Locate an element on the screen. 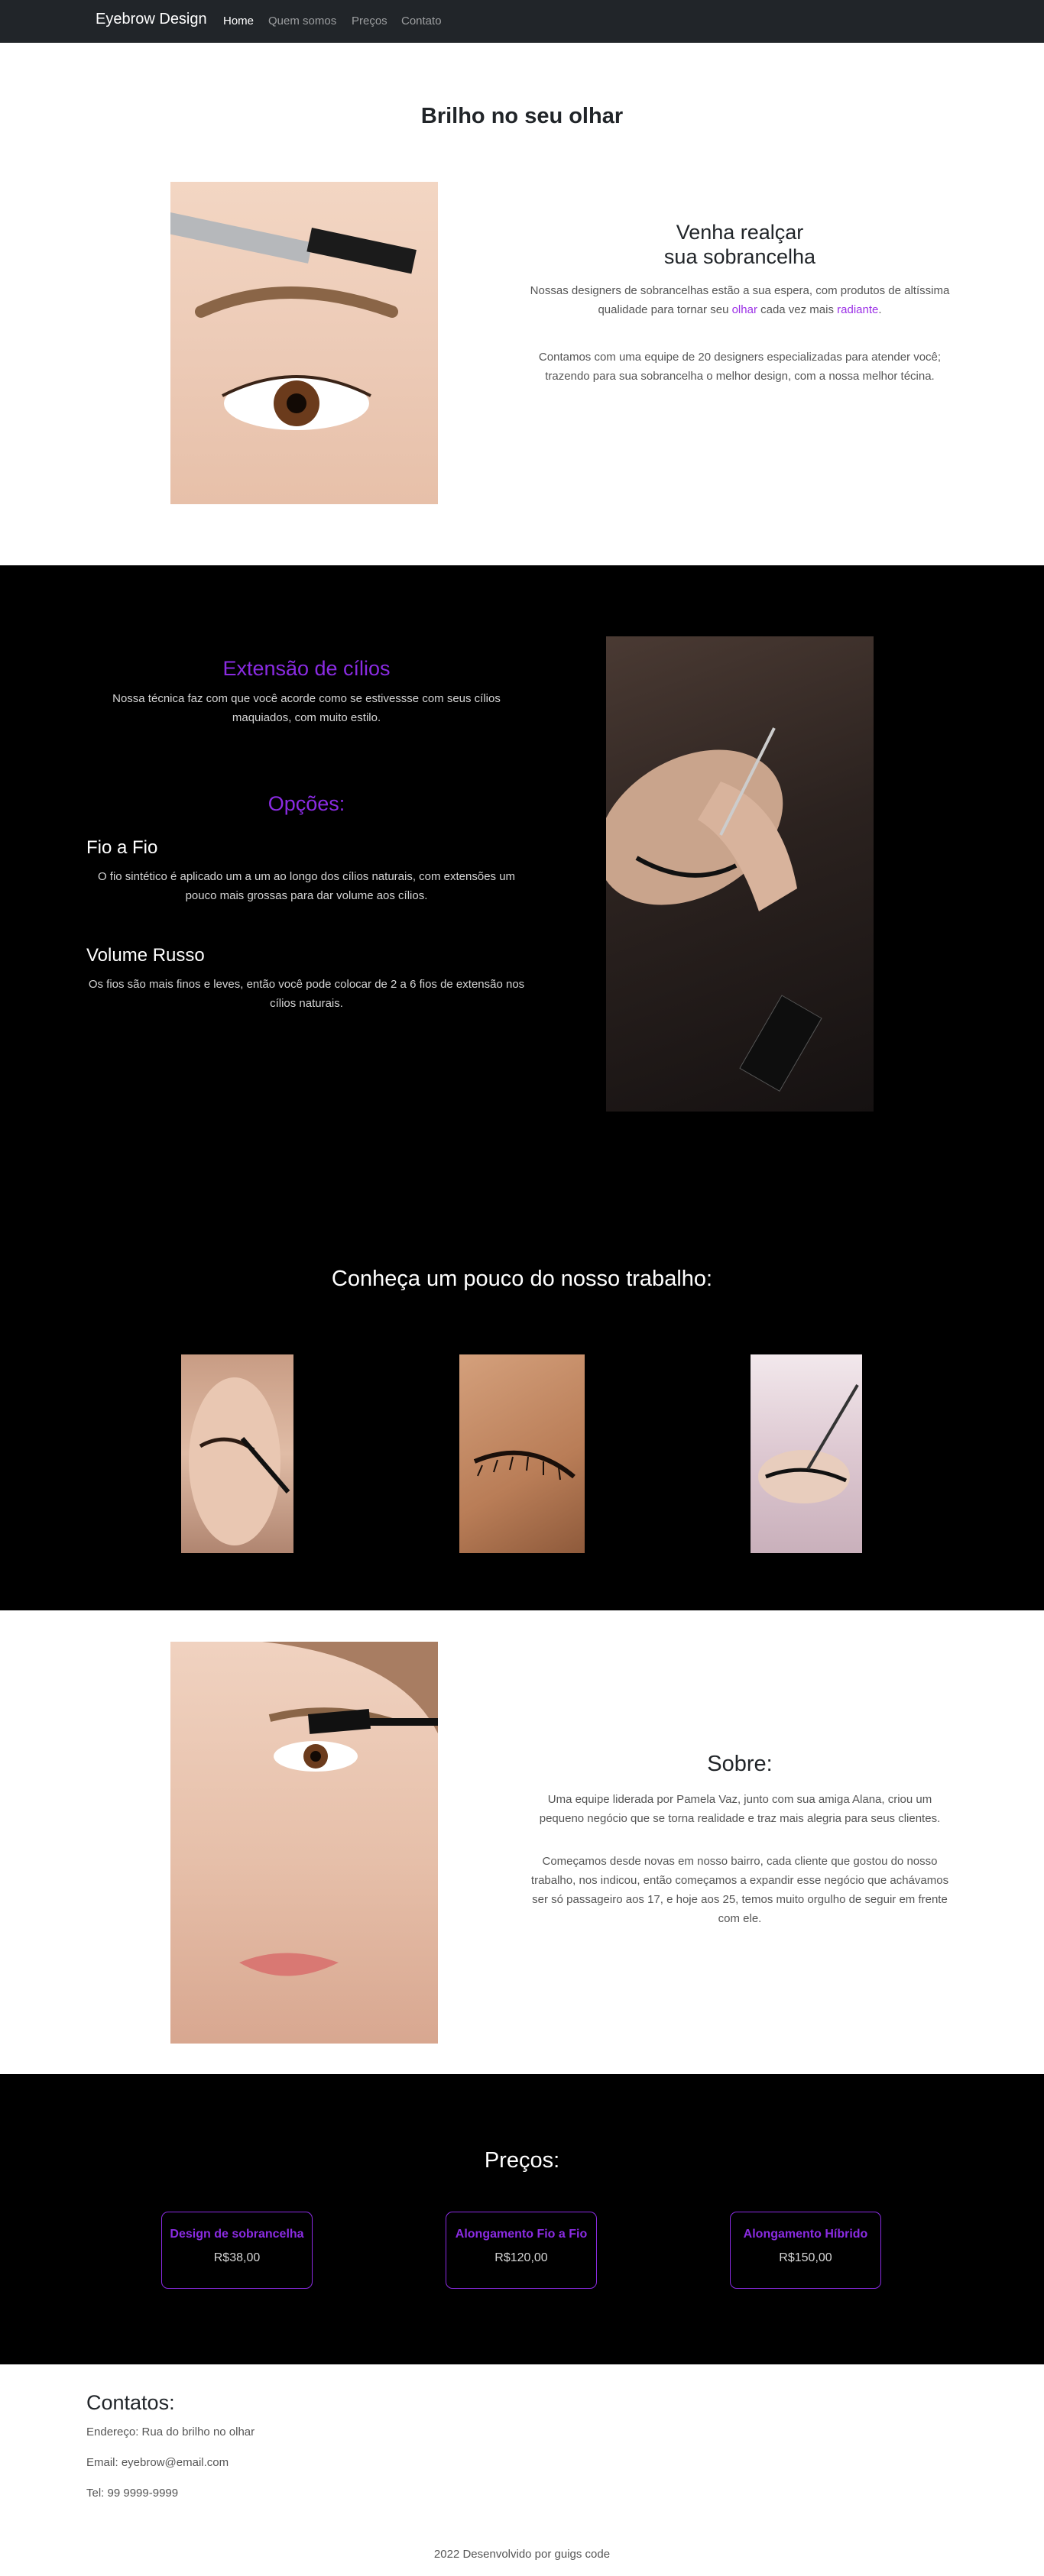 The image size is (1044, 2576). brand-link: Eyebrow Design is located at coordinates (151, 19).